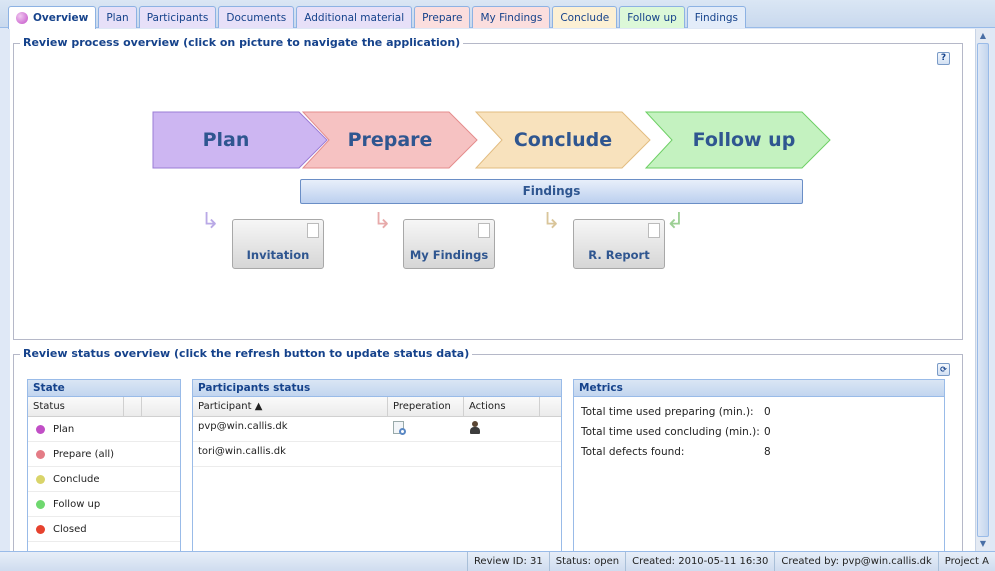 The width and height of the screenshot is (995, 571). I want to click on scroll-up-icon: ▲, so click(983, 36).